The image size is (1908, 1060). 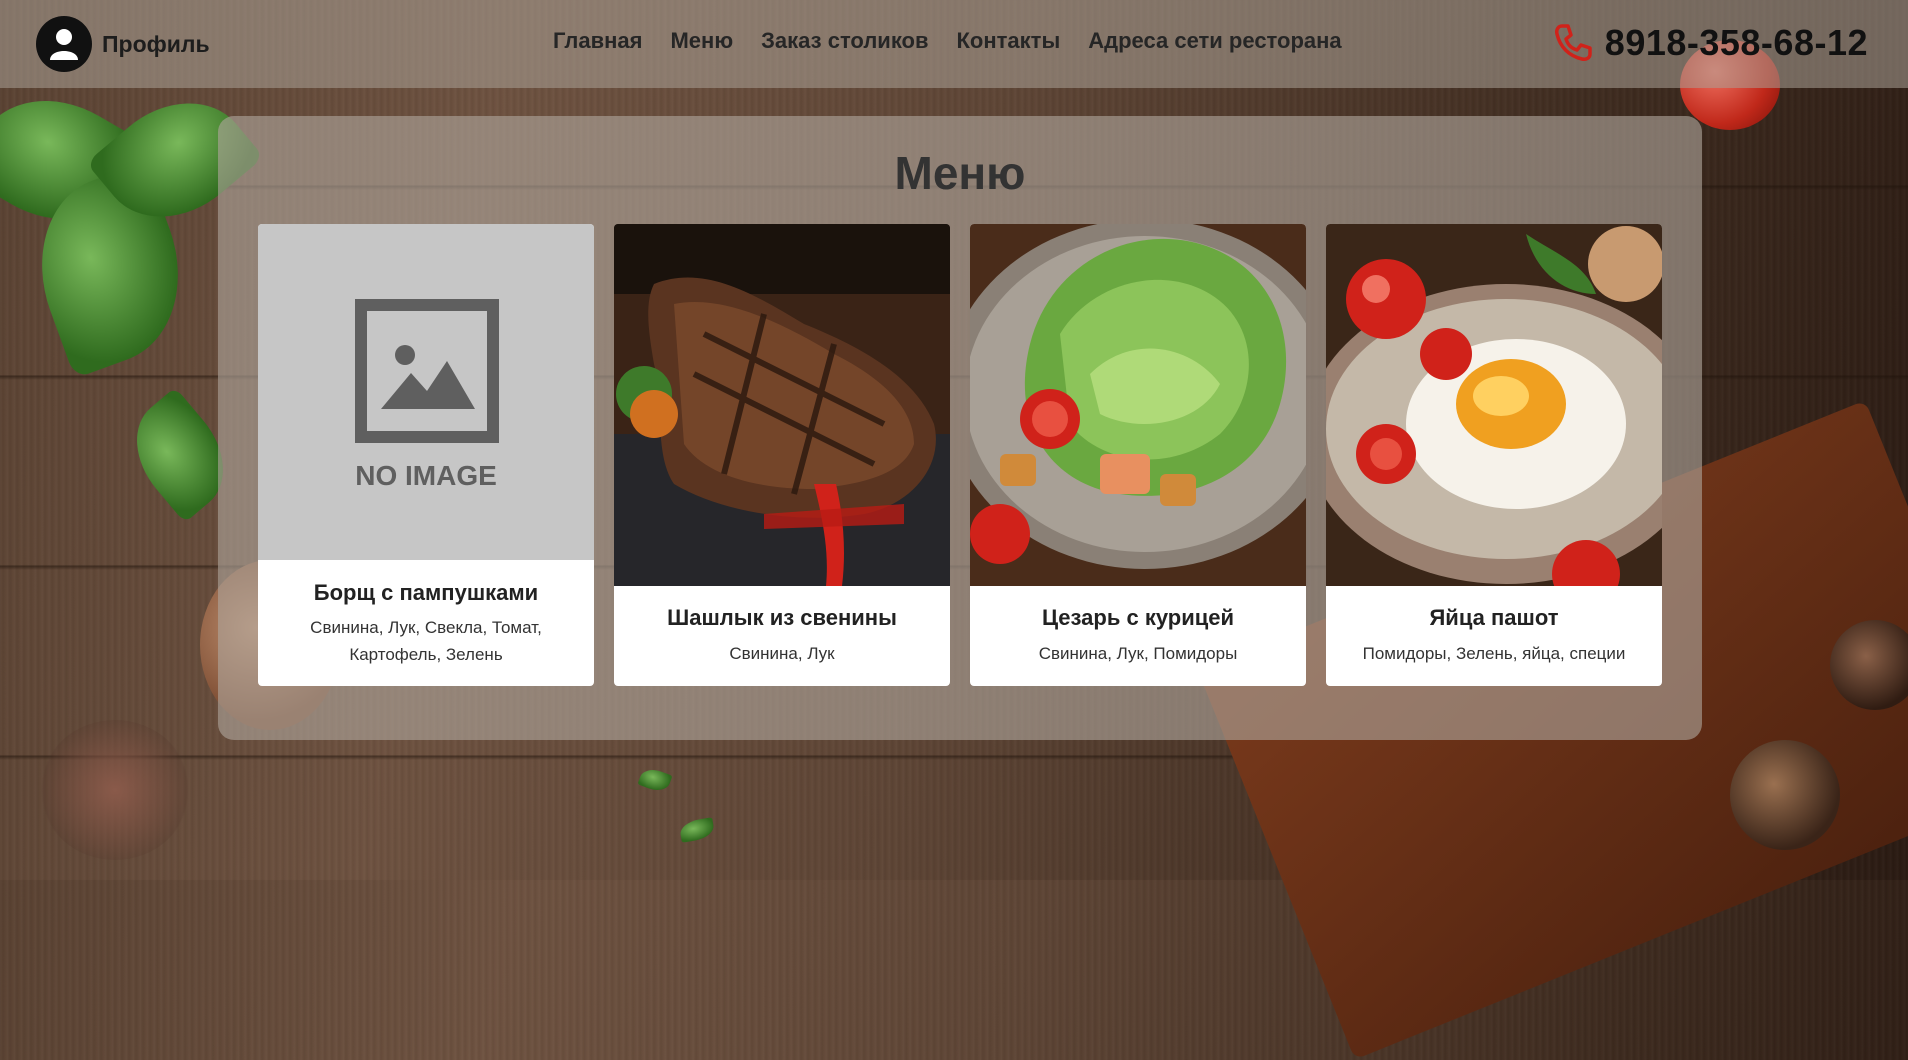 What do you see at coordinates (1494, 653) in the screenshot?
I see `menu-item-description: Помидоры, Зелень, яйца, специи` at bounding box center [1494, 653].